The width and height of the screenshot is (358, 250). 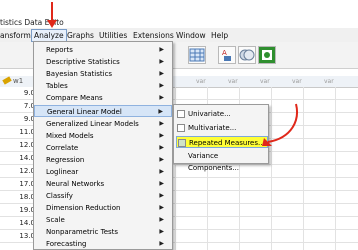 What do you see at coordinates (219, 35) in the screenshot?
I see `menu-help: Help` at bounding box center [219, 35].